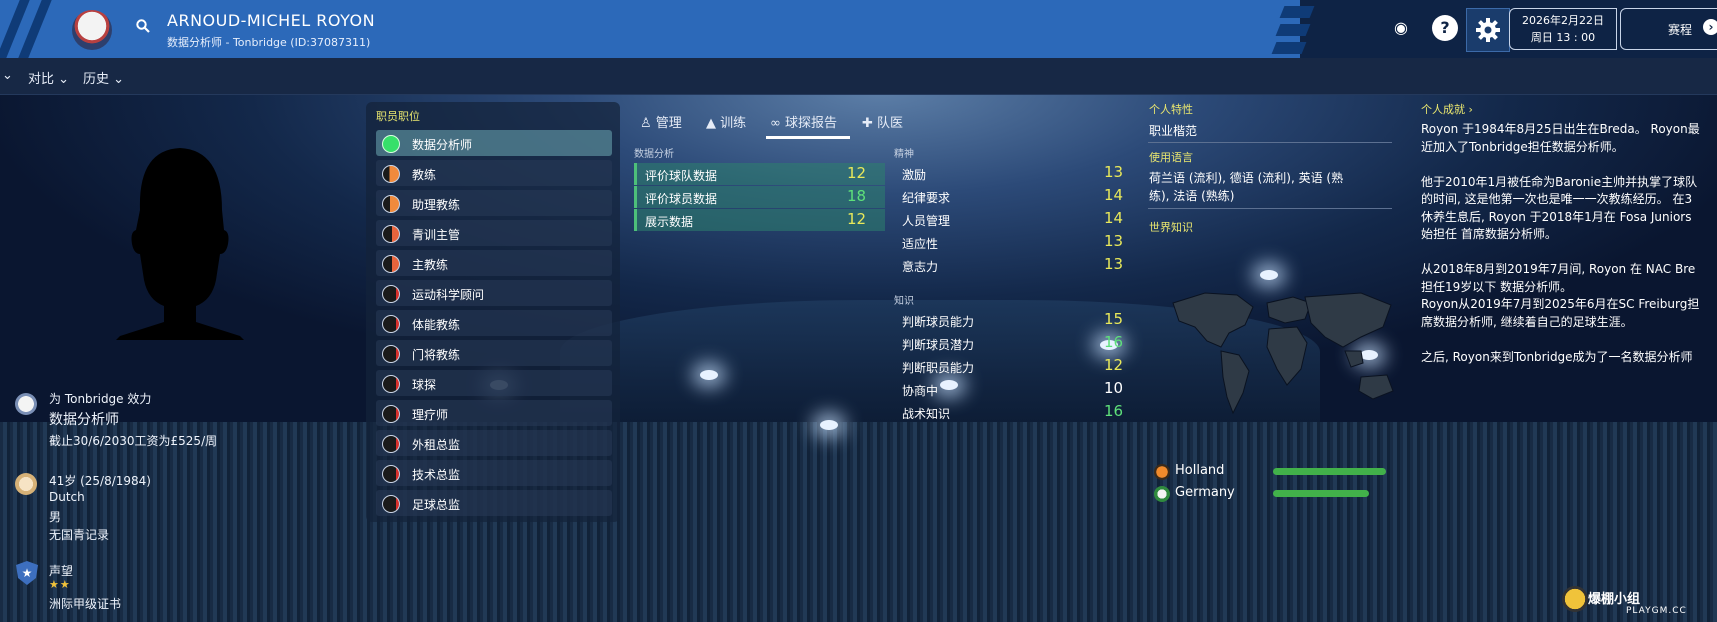 The image size is (1717, 622). Describe the element at coordinates (436, 235) in the screenshot. I see `position-label: 青训主管` at that location.